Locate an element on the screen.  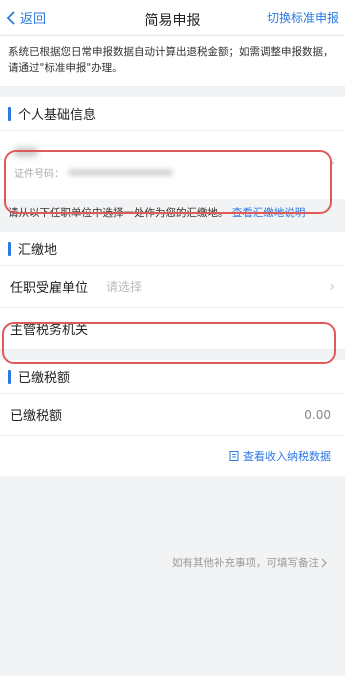
section-paid-tax: 已缴税额 is located at coordinates (172, 377).